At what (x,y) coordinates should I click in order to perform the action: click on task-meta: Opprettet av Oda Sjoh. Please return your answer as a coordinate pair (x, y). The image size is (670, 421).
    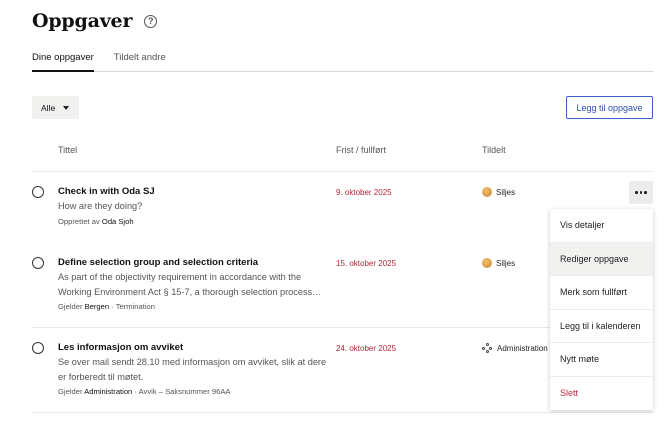
    Looking at the image, I should click on (96, 221).